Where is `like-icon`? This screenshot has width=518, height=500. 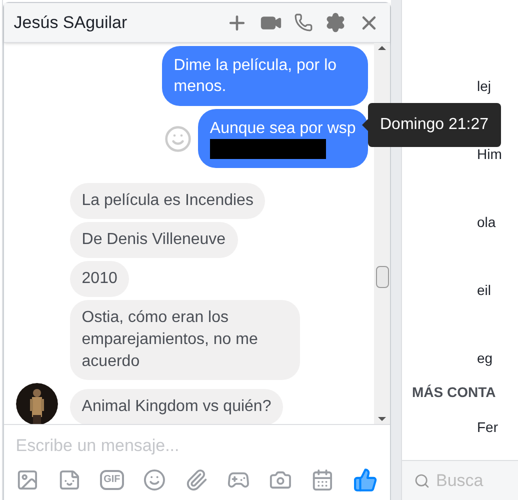
like-icon is located at coordinates (365, 480).